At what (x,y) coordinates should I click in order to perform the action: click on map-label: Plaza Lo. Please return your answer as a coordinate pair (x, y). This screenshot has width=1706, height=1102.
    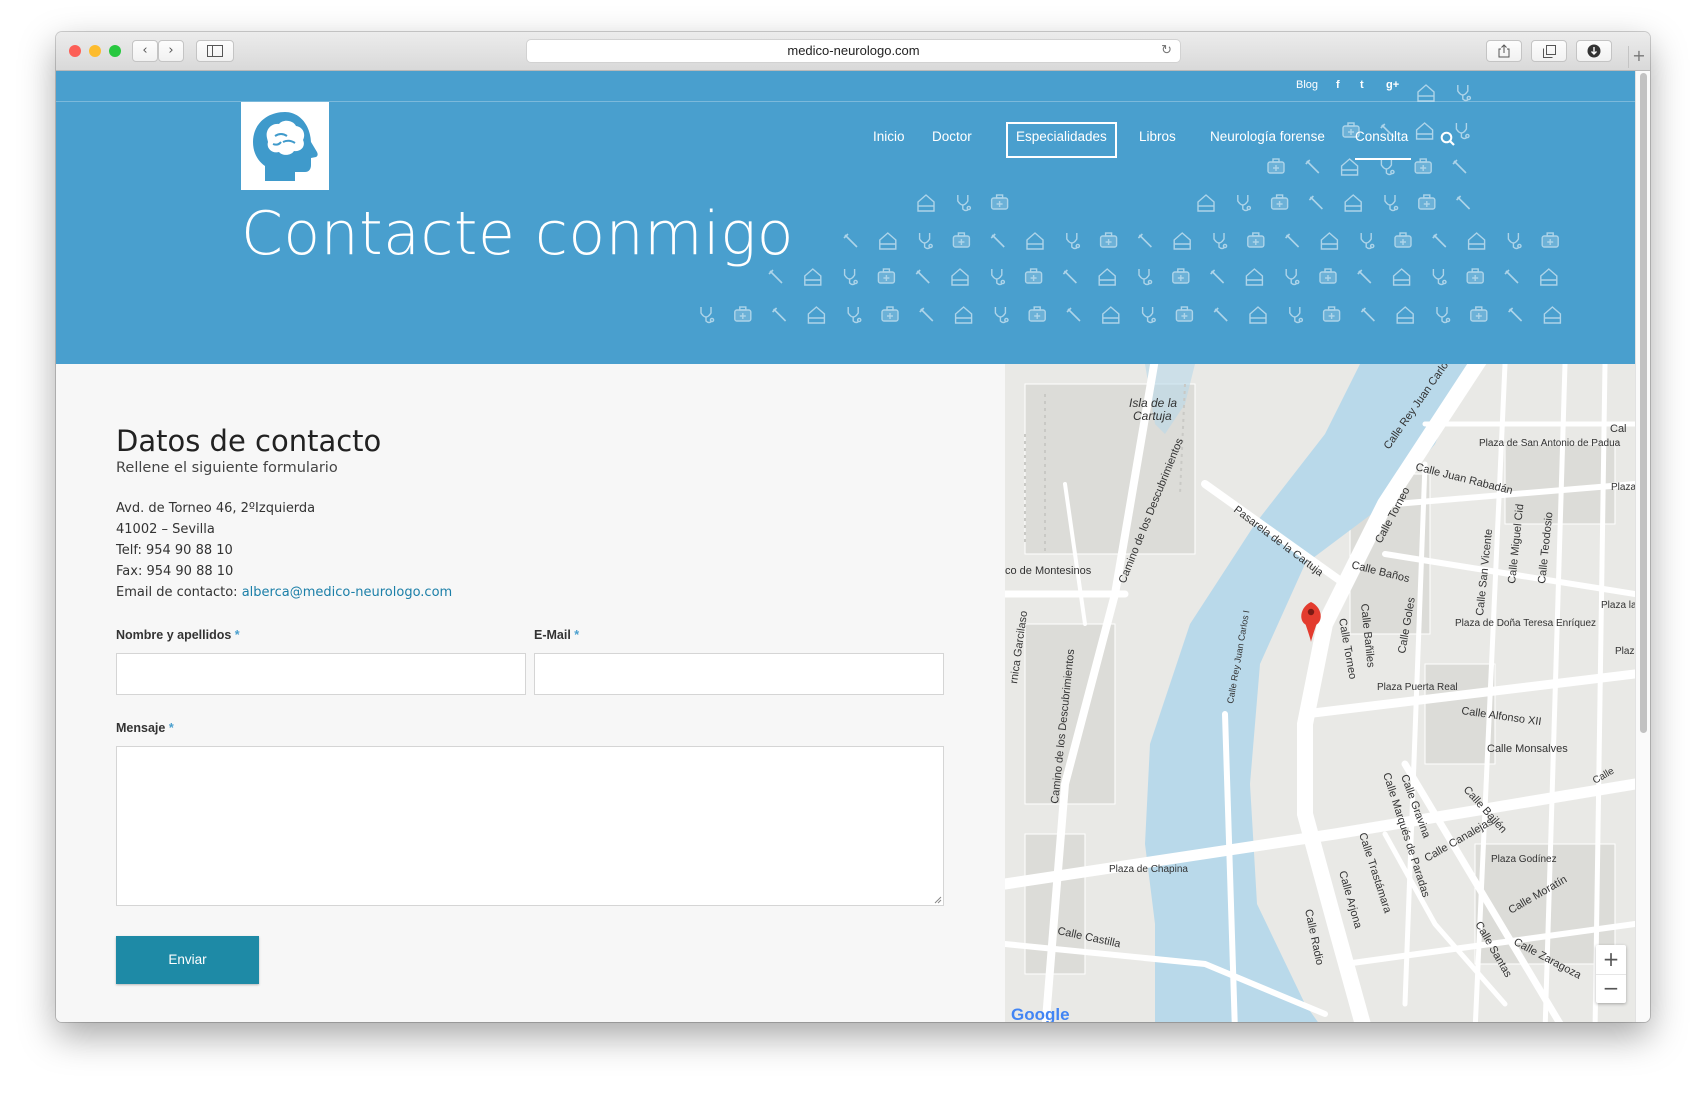
    Looking at the image, I should click on (1623, 487).